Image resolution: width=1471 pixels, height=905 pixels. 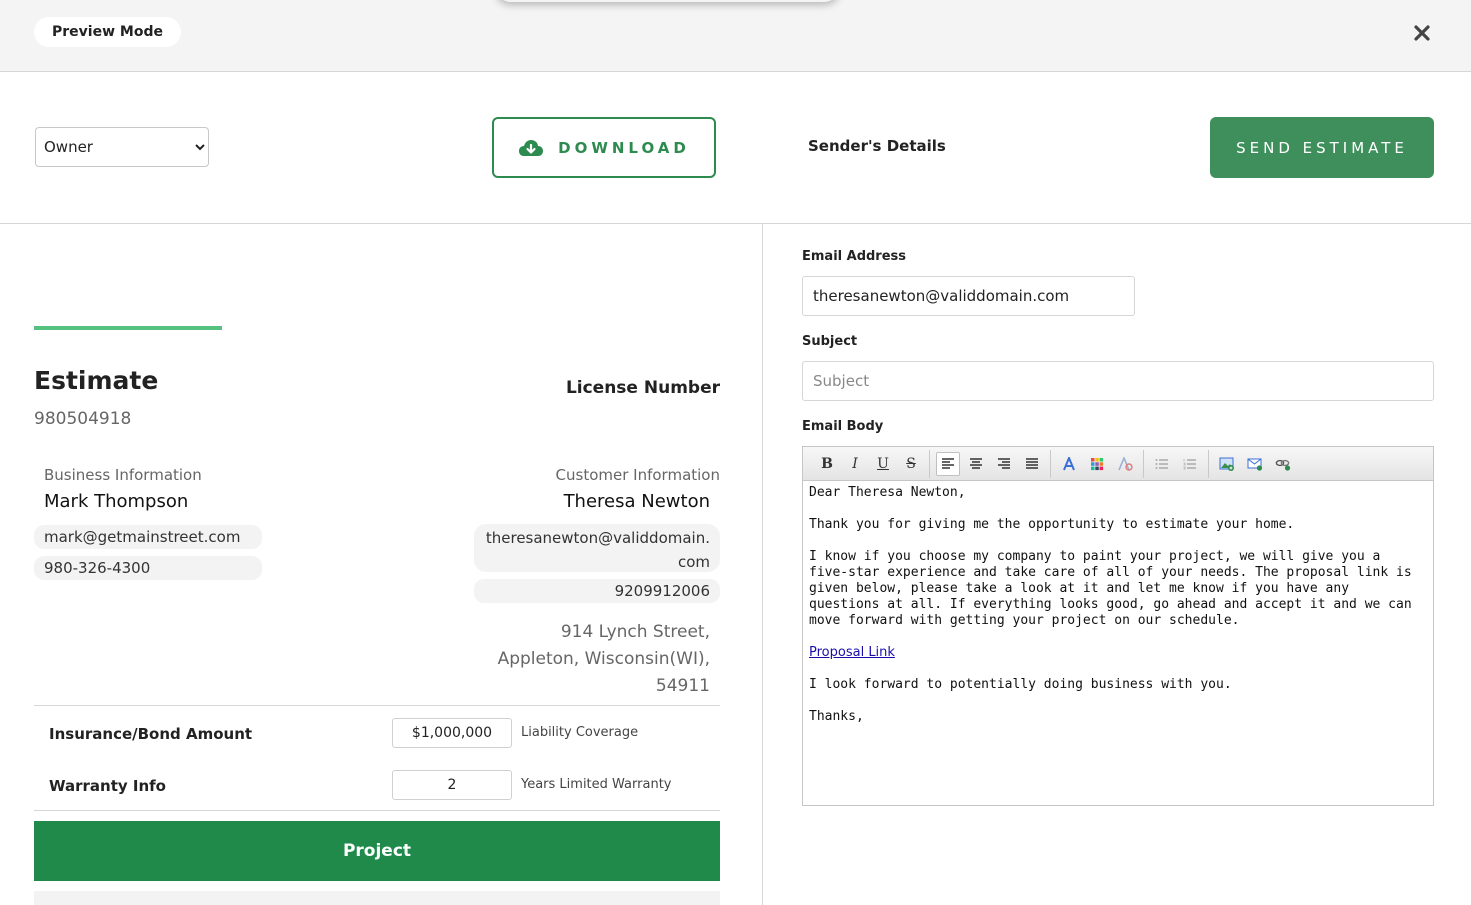 I want to click on link-icon, so click(x=1283, y=465).